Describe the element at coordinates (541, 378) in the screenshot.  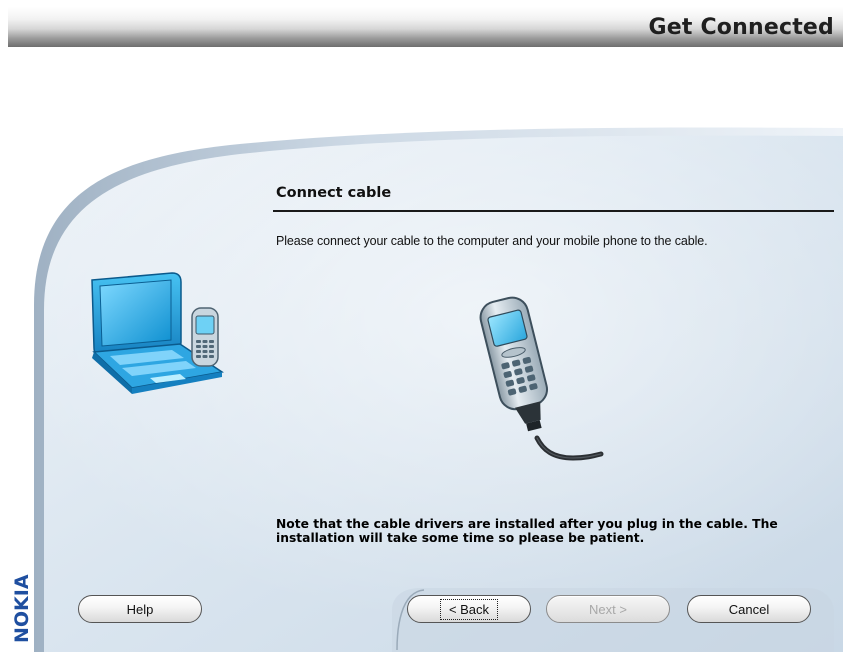
I see `phone-cable-icon` at that location.